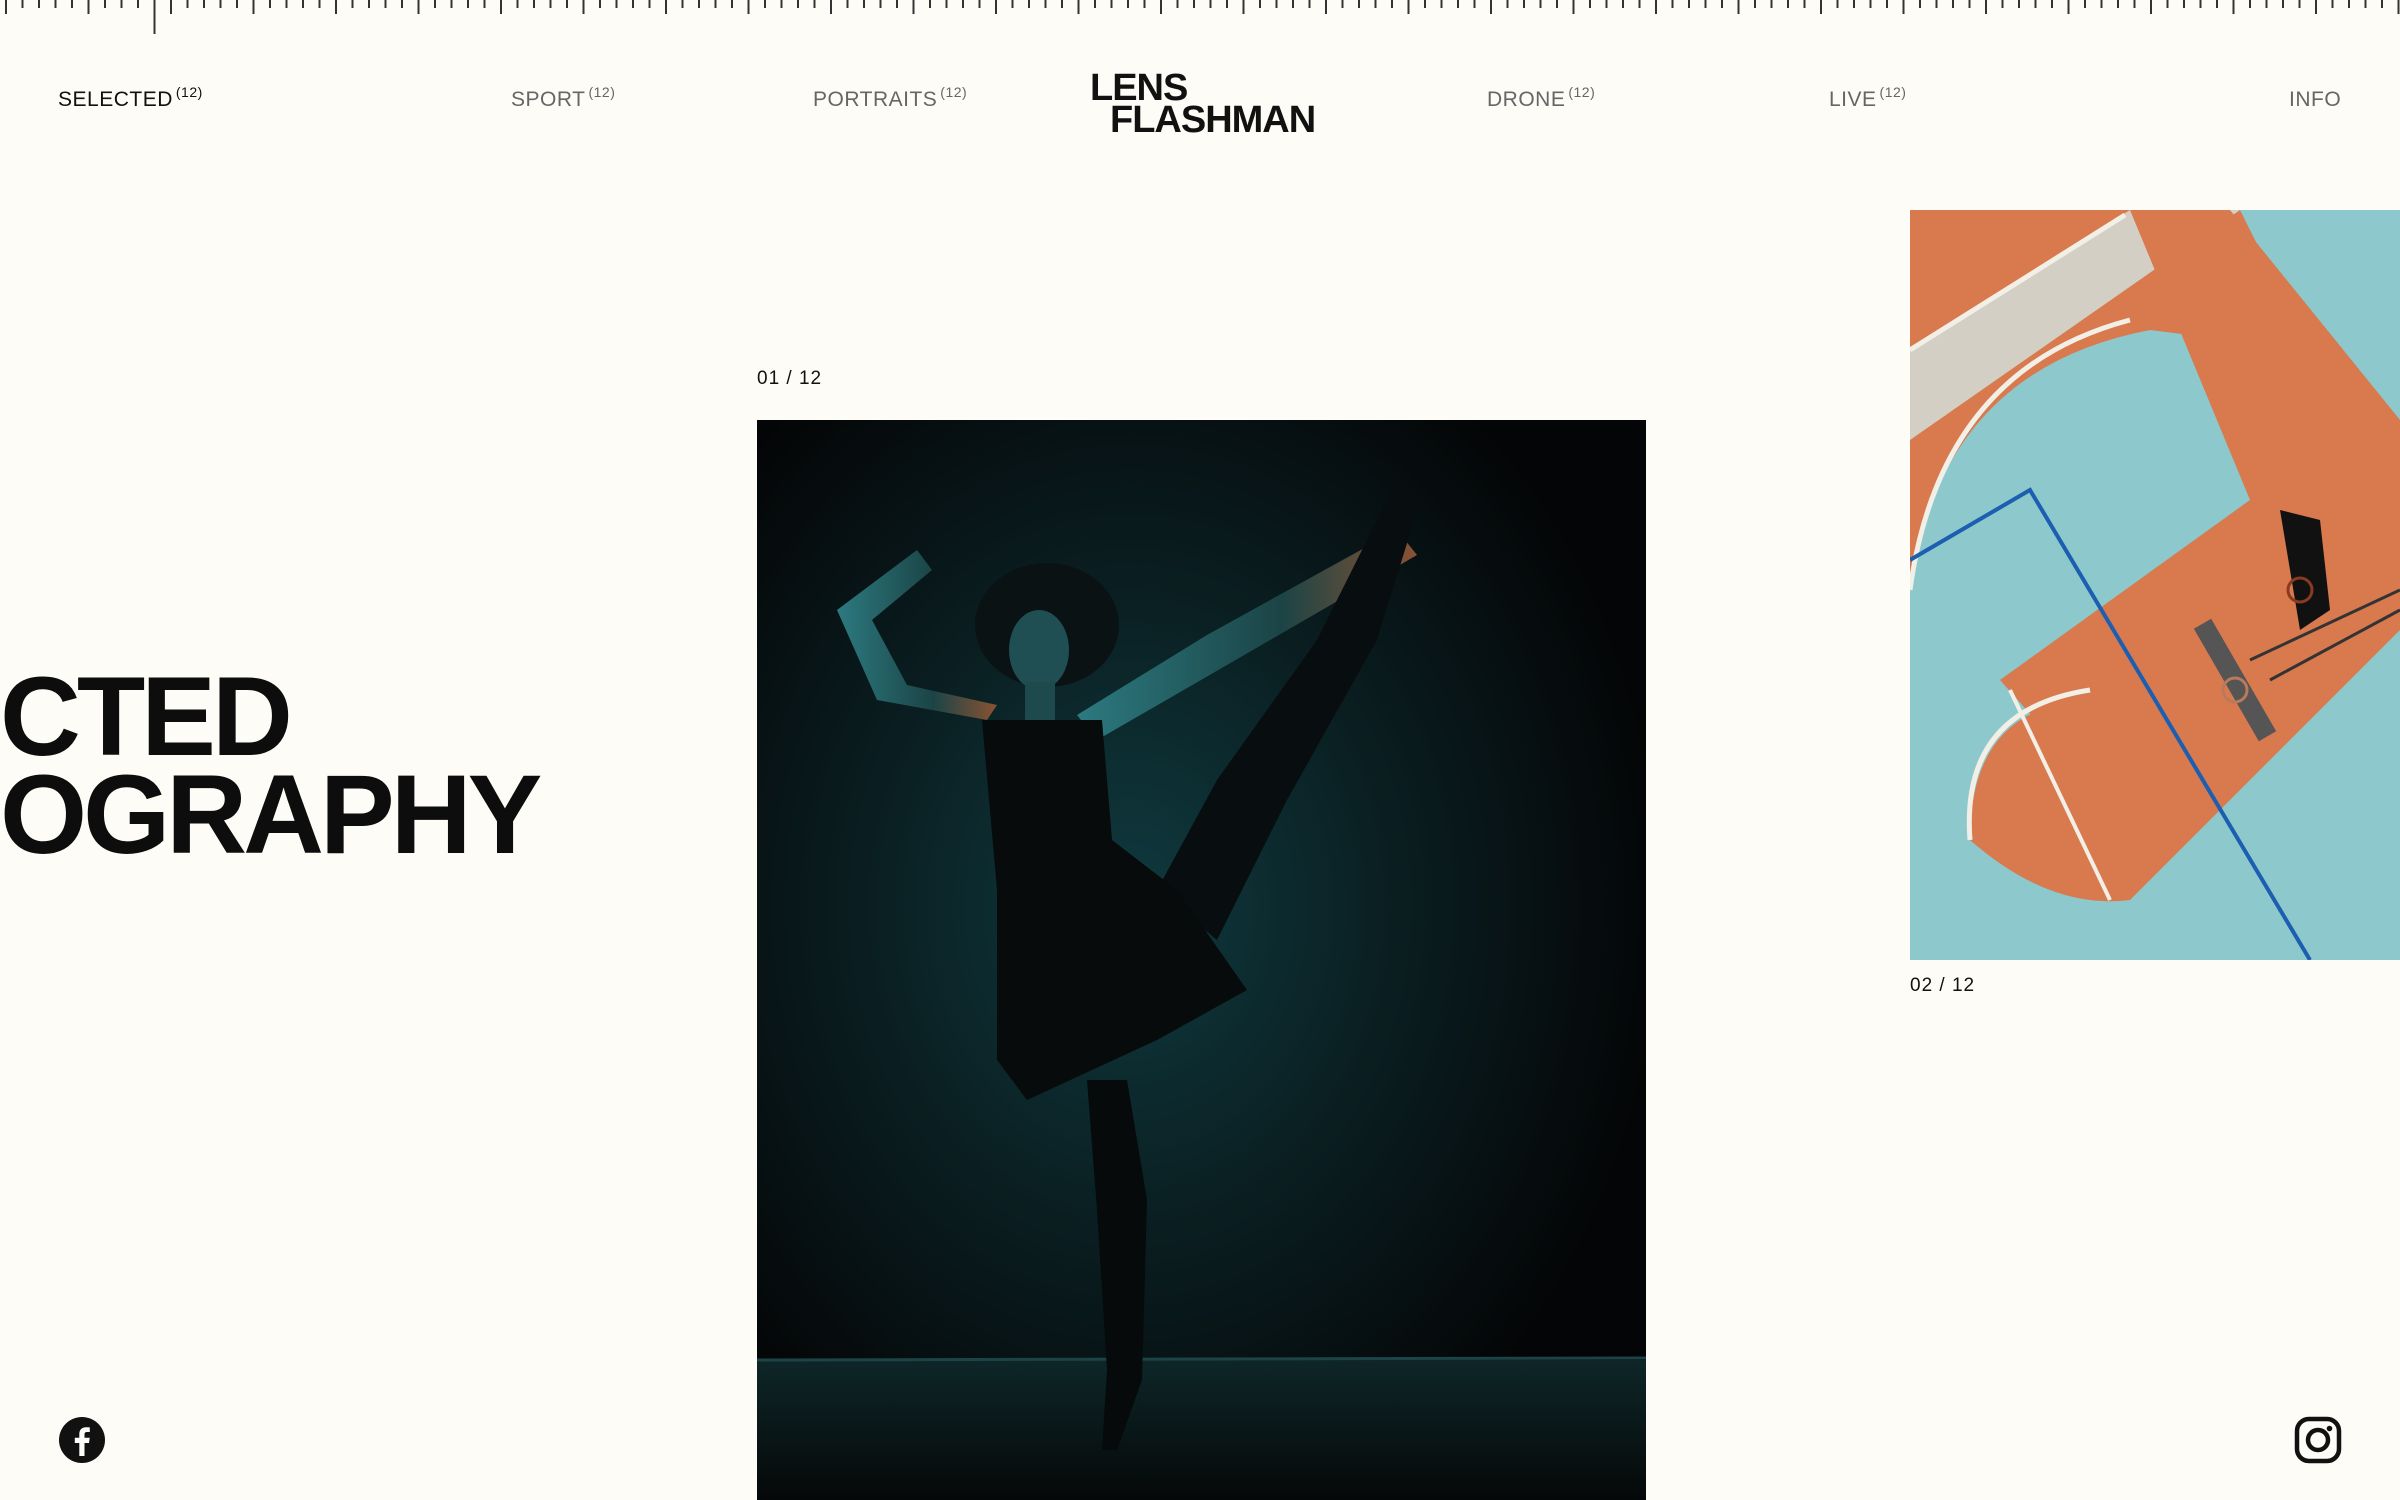 Image resolution: width=2400 pixels, height=1500 pixels. I want to click on site-logo: LENS FLASHMAN, so click(1203, 105).